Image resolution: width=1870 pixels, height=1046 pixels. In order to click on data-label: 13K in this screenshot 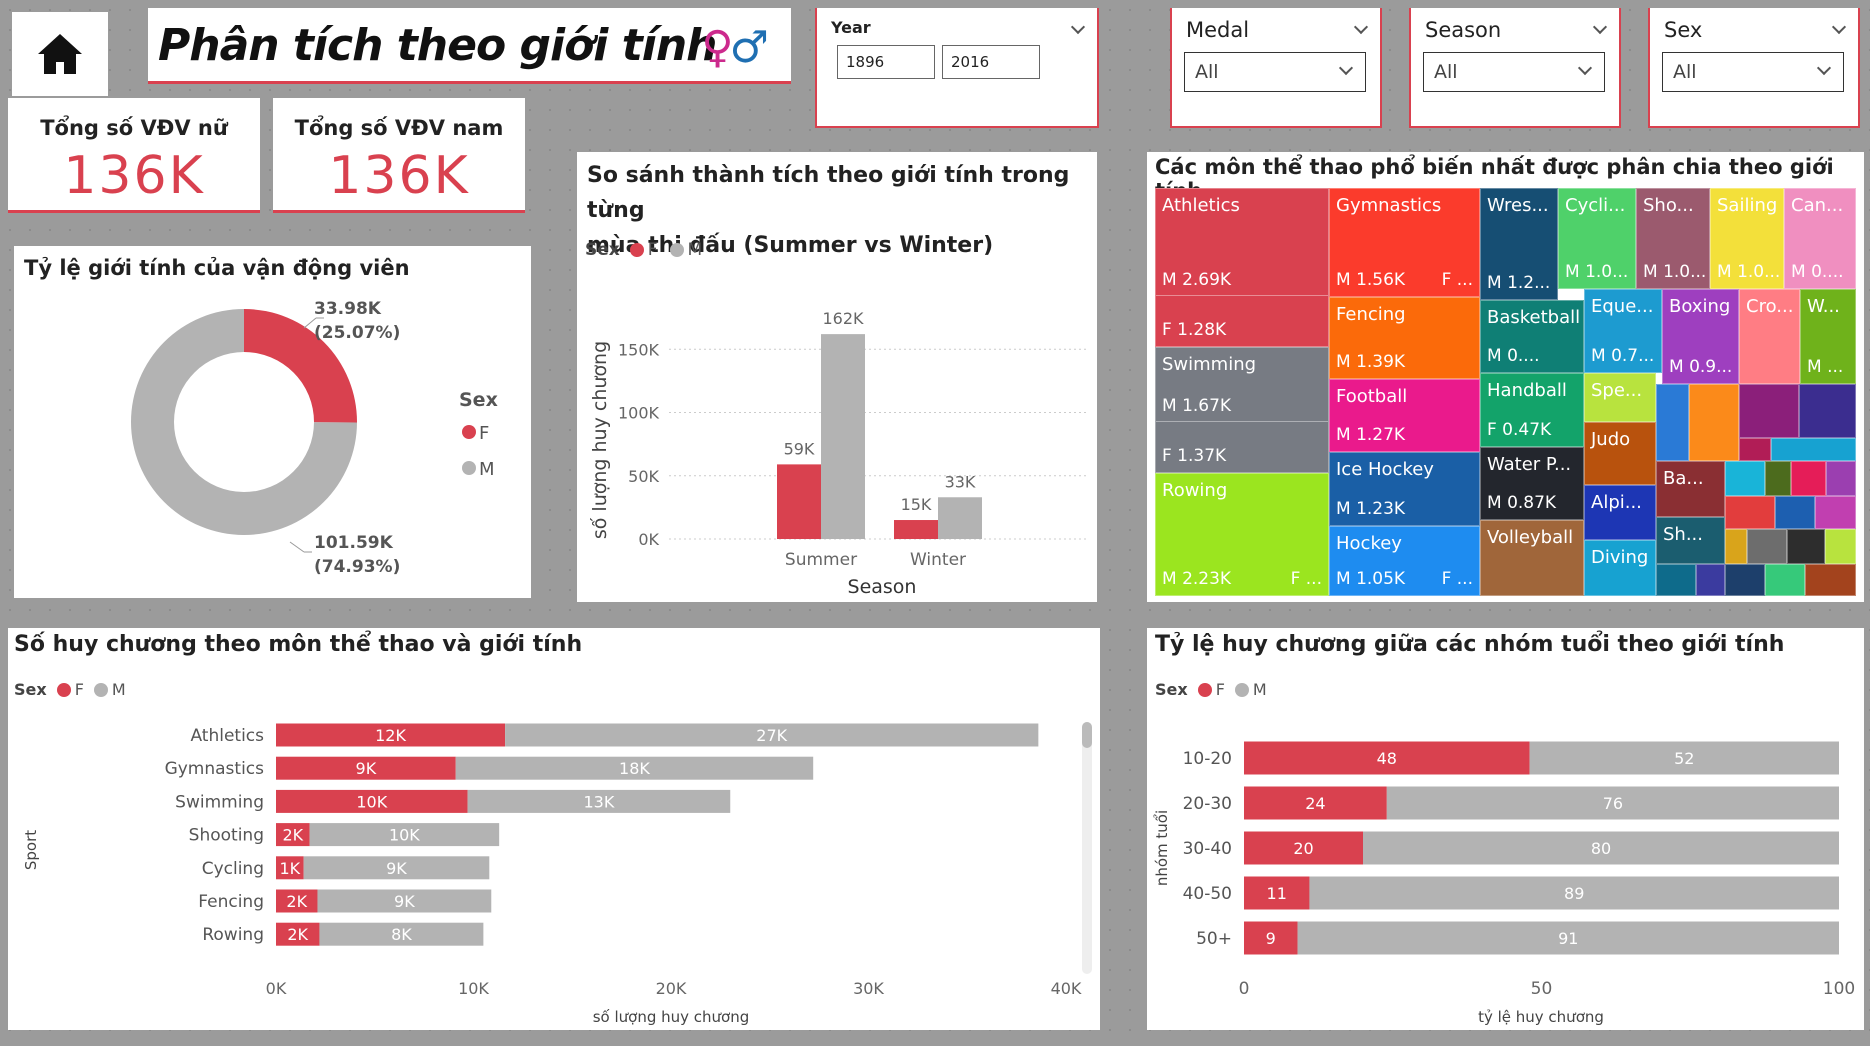, I will do `click(598, 801)`.